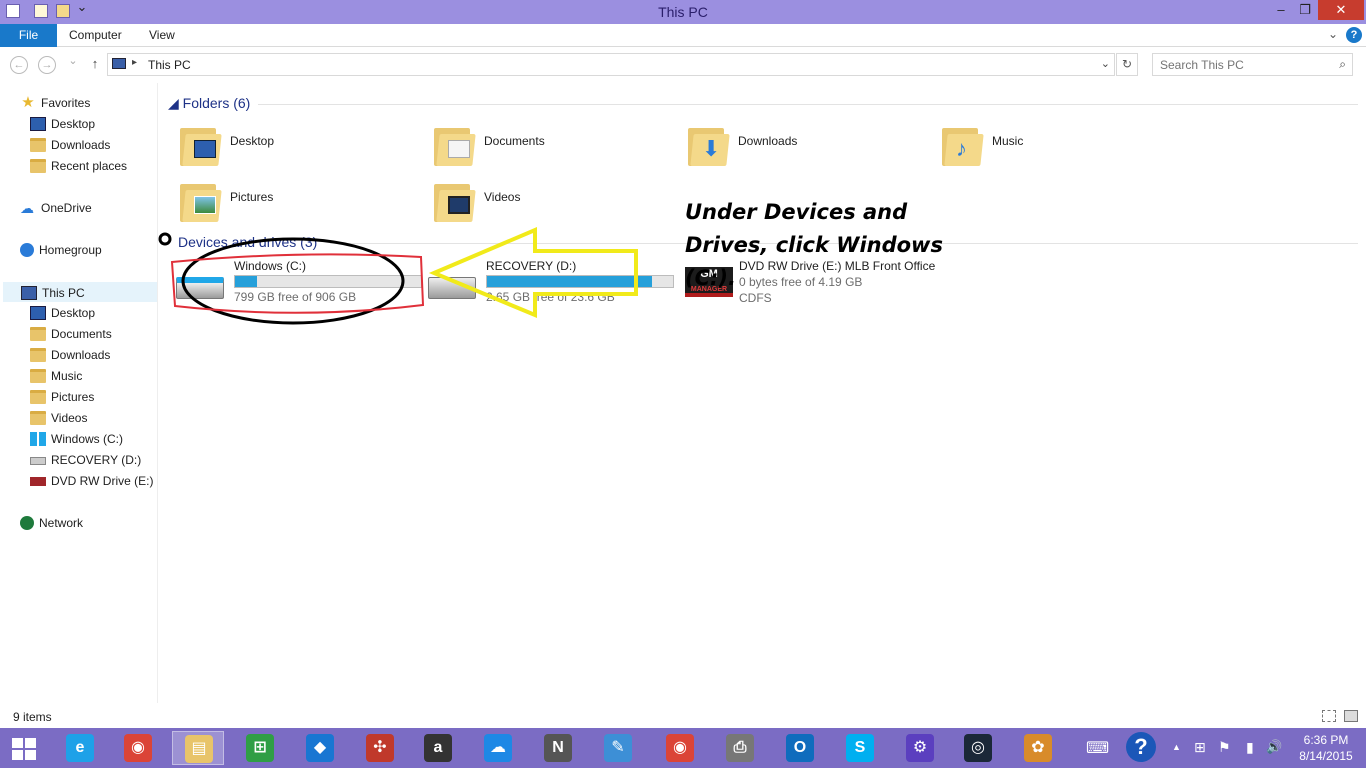 The height and width of the screenshot is (768, 1366). I want to click on sidebar-item-this-pc: This PC, so click(80, 292).